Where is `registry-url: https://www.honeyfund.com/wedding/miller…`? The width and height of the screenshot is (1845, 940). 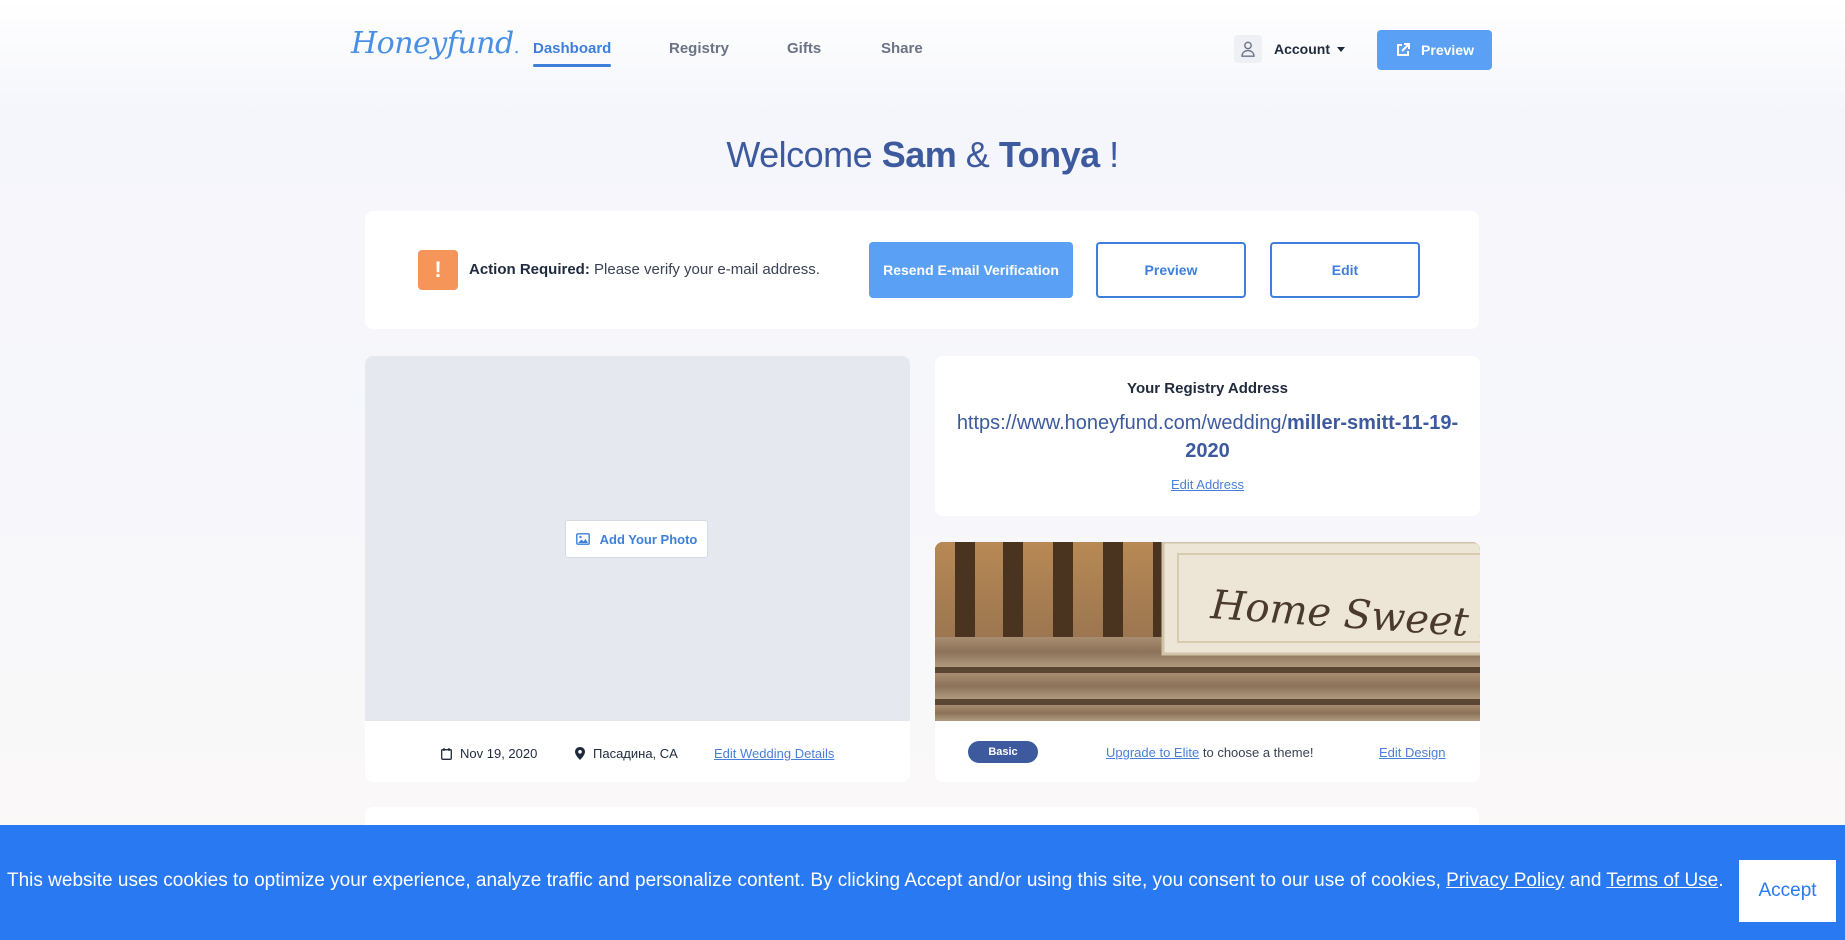
registry-url: https://www.honeyfund.com/wedding/miller… is located at coordinates (1207, 437).